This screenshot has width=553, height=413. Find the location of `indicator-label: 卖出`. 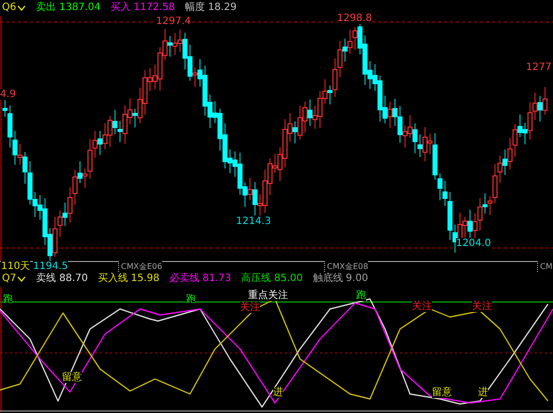

indicator-label: 卖出 is located at coordinates (46, 7).